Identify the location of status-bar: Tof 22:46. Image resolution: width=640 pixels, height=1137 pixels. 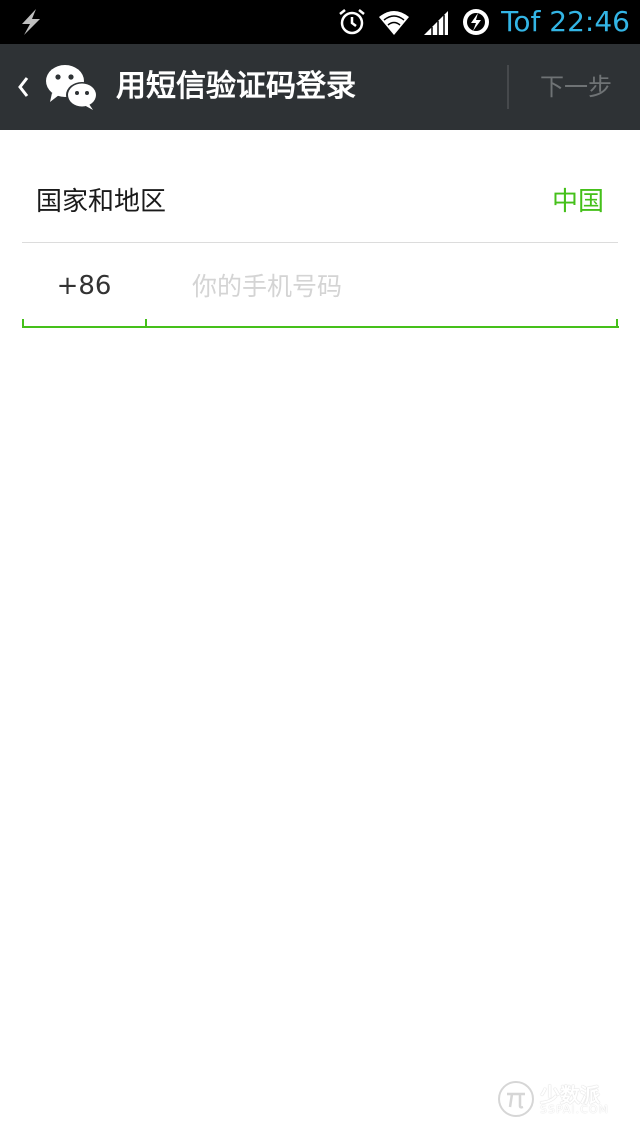
(320, 22).